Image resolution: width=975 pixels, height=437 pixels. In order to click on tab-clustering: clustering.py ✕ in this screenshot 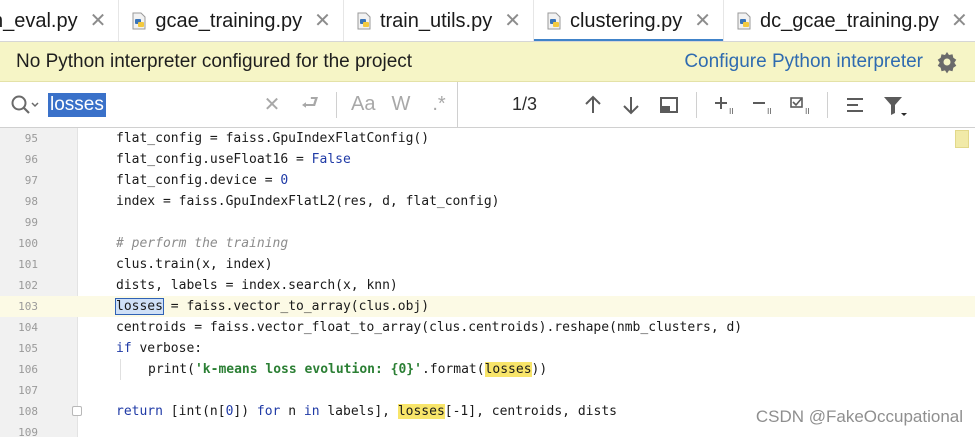, I will do `click(629, 20)`.